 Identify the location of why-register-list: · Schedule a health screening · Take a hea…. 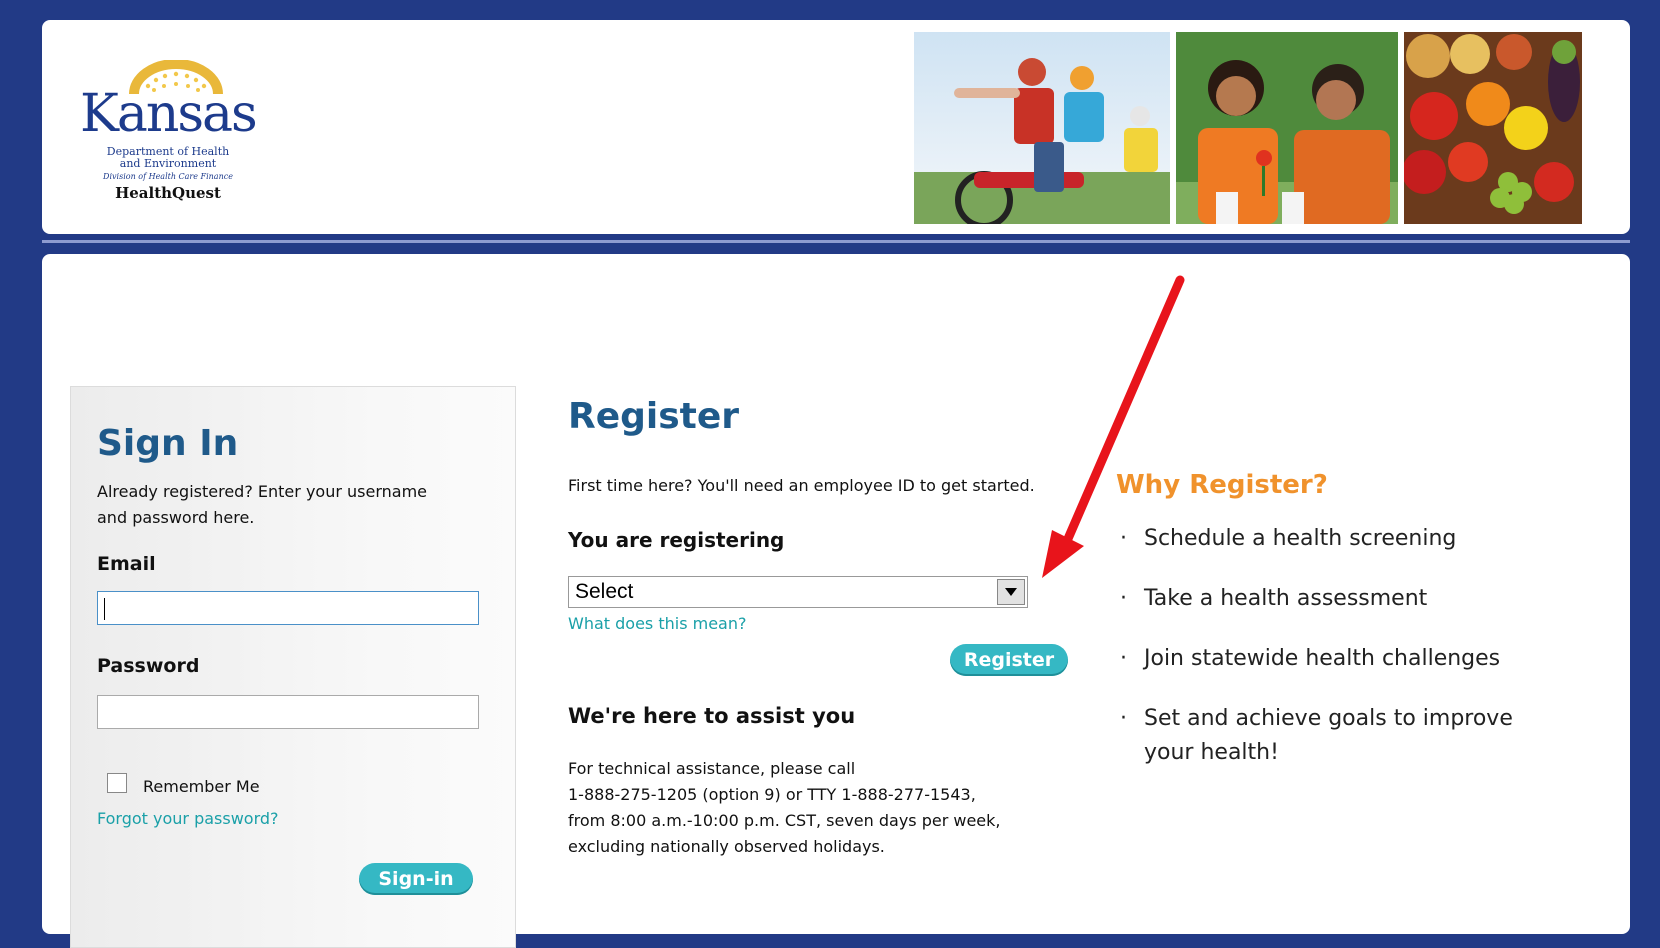
(1328, 659).